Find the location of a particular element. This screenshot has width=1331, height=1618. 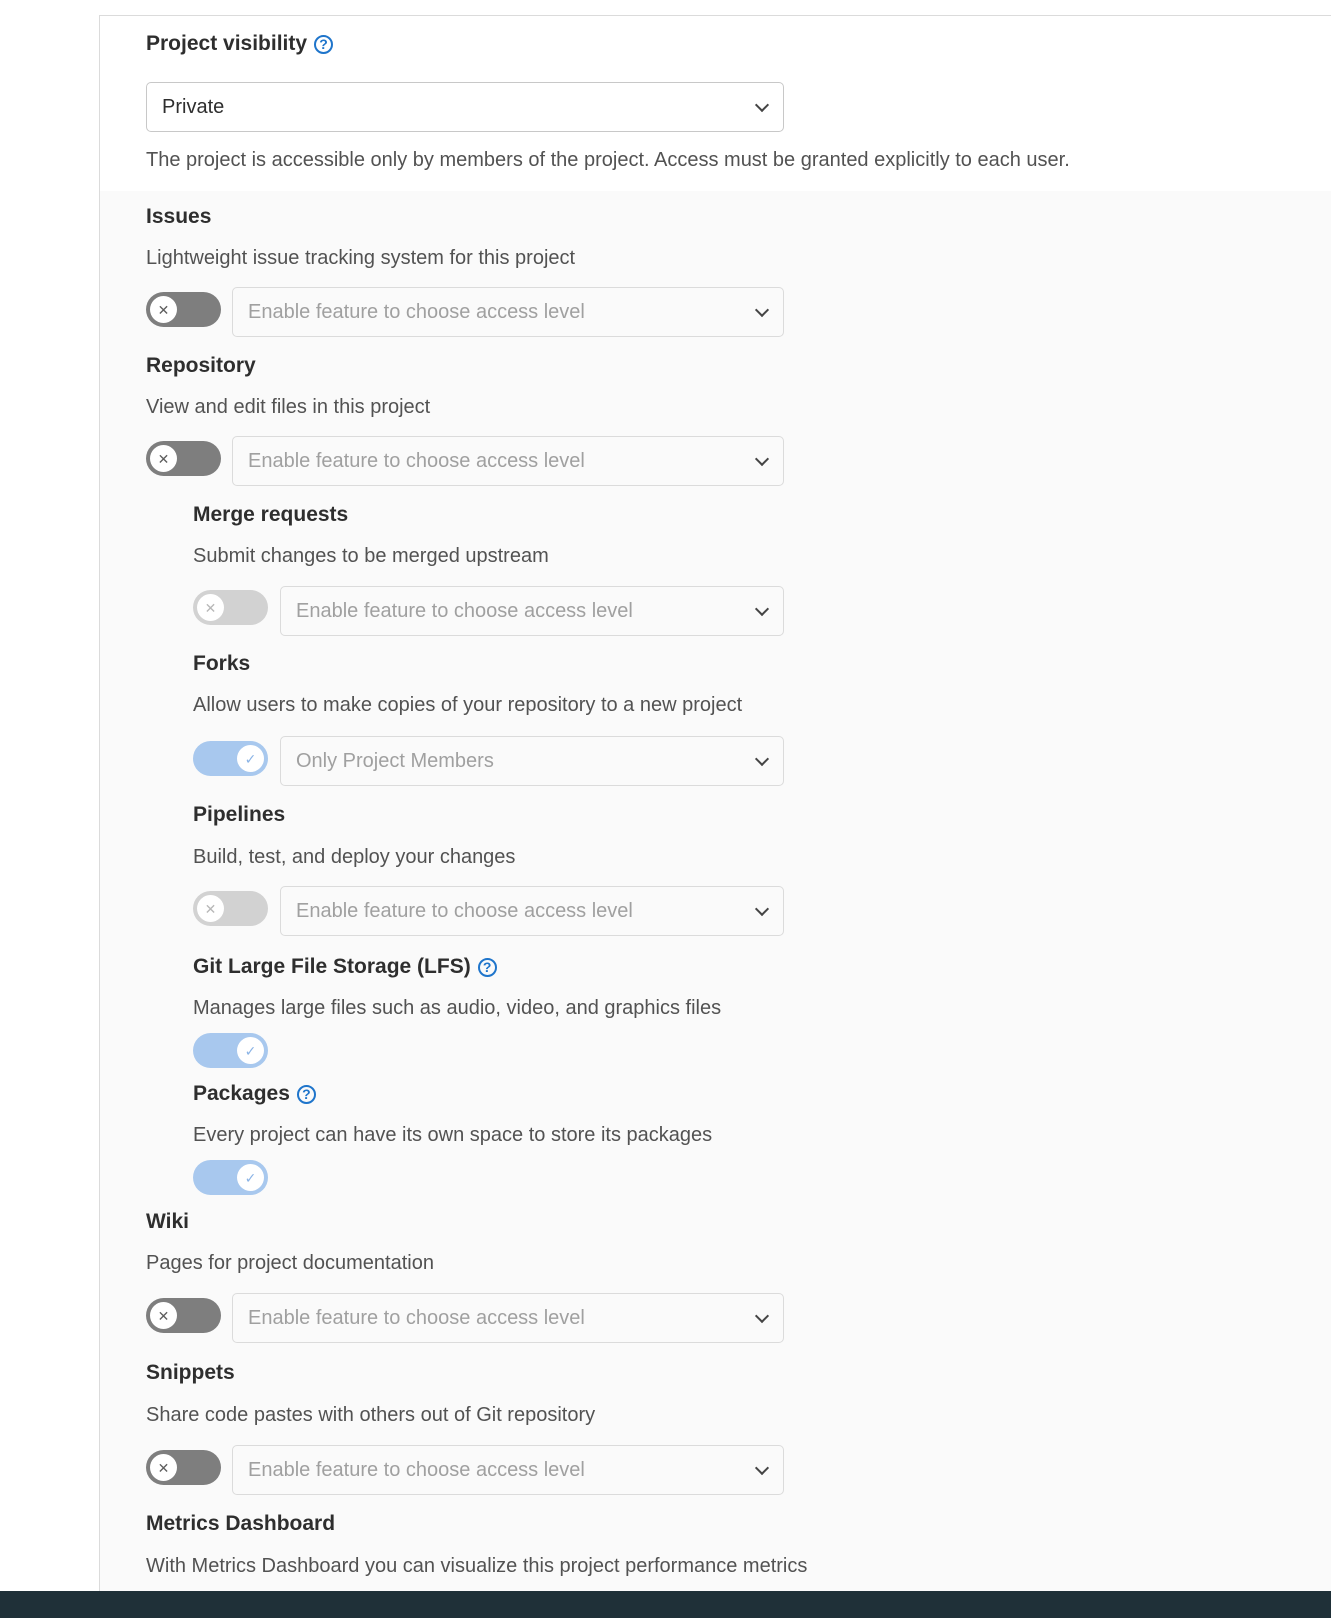

issues-access-select: Enable feature to choose access level is located at coordinates (508, 312).